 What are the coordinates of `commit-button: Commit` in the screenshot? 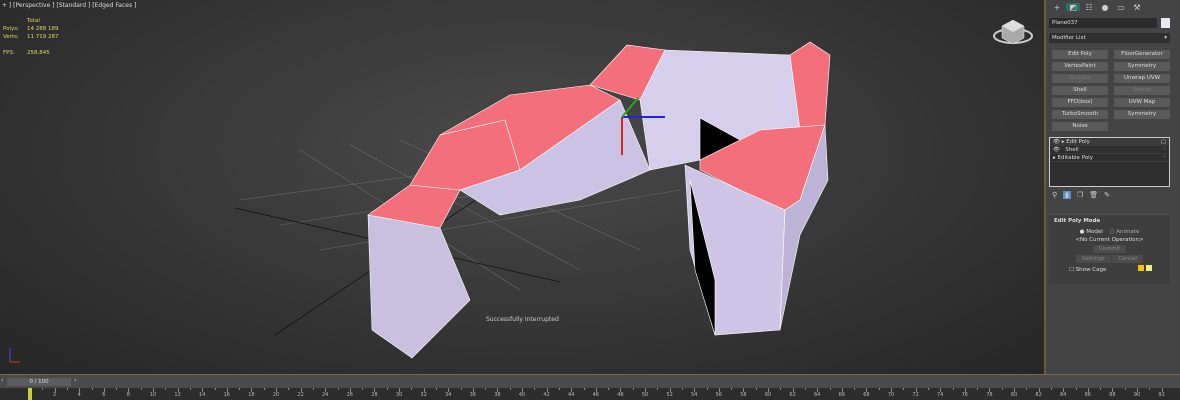 It's located at (1109, 249).